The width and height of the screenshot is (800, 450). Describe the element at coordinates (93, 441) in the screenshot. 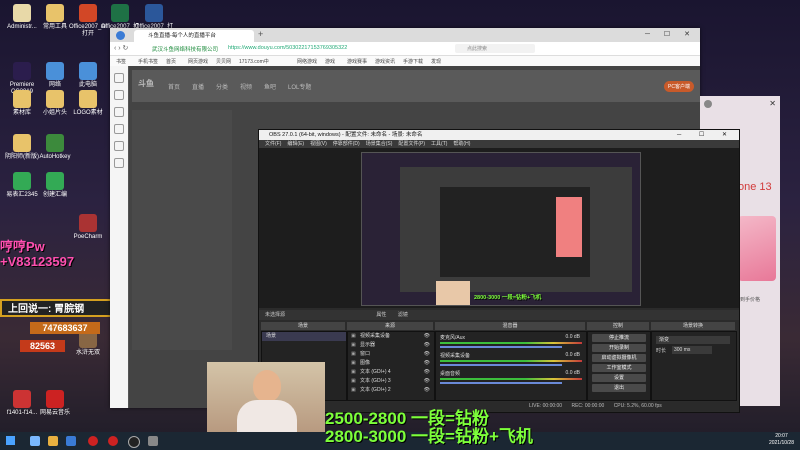

I see `music-taskbar-icon` at that location.